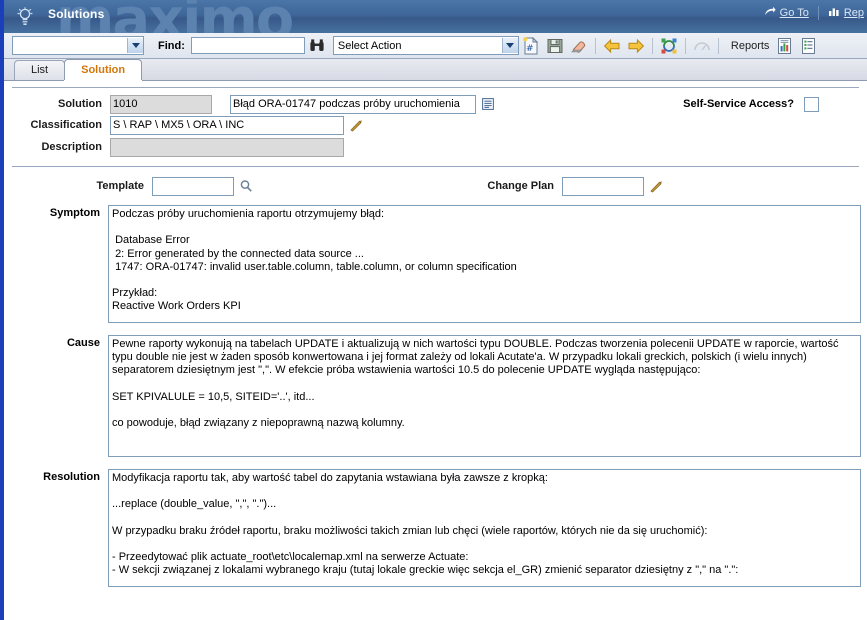 The height and width of the screenshot is (620, 867). What do you see at coordinates (120, 186) in the screenshot?
I see `template-label: Template` at bounding box center [120, 186].